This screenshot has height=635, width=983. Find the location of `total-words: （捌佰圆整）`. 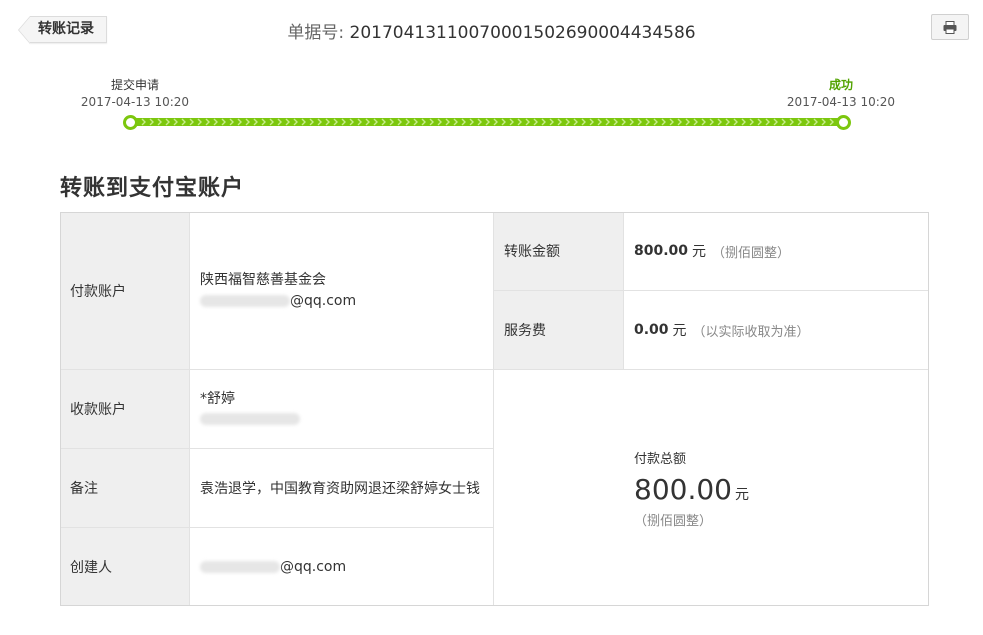

total-words: （捌佰圆整） is located at coordinates (673, 521).